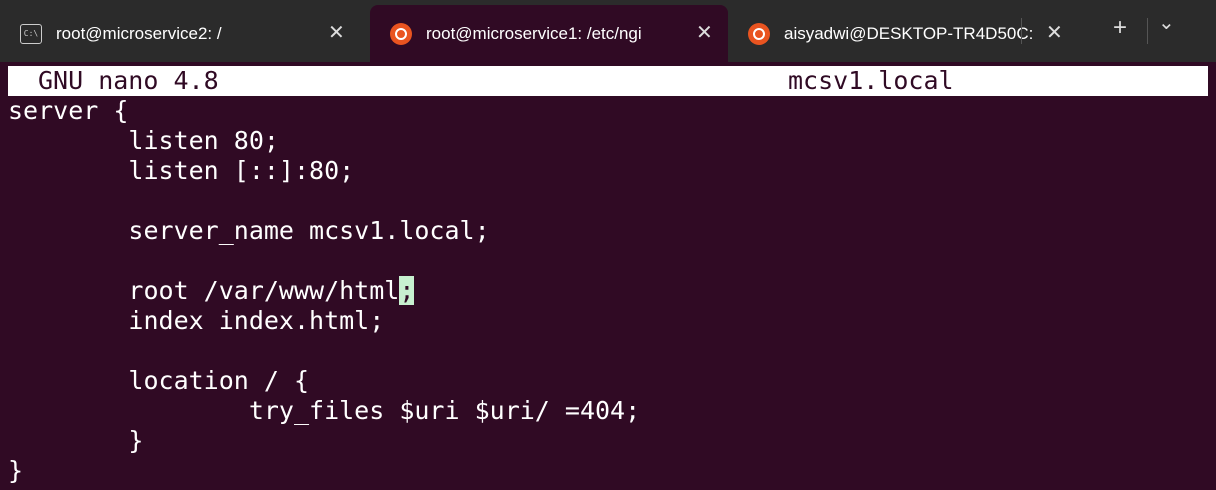 The width and height of the screenshot is (1216, 490). I want to click on code-line: server_name mcsv1.local;, so click(249, 230).